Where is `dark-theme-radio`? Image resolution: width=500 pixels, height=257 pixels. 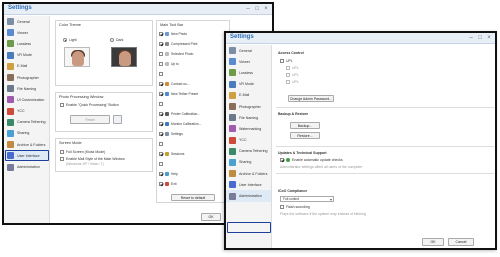 dark-theme-radio is located at coordinates (112, 40).